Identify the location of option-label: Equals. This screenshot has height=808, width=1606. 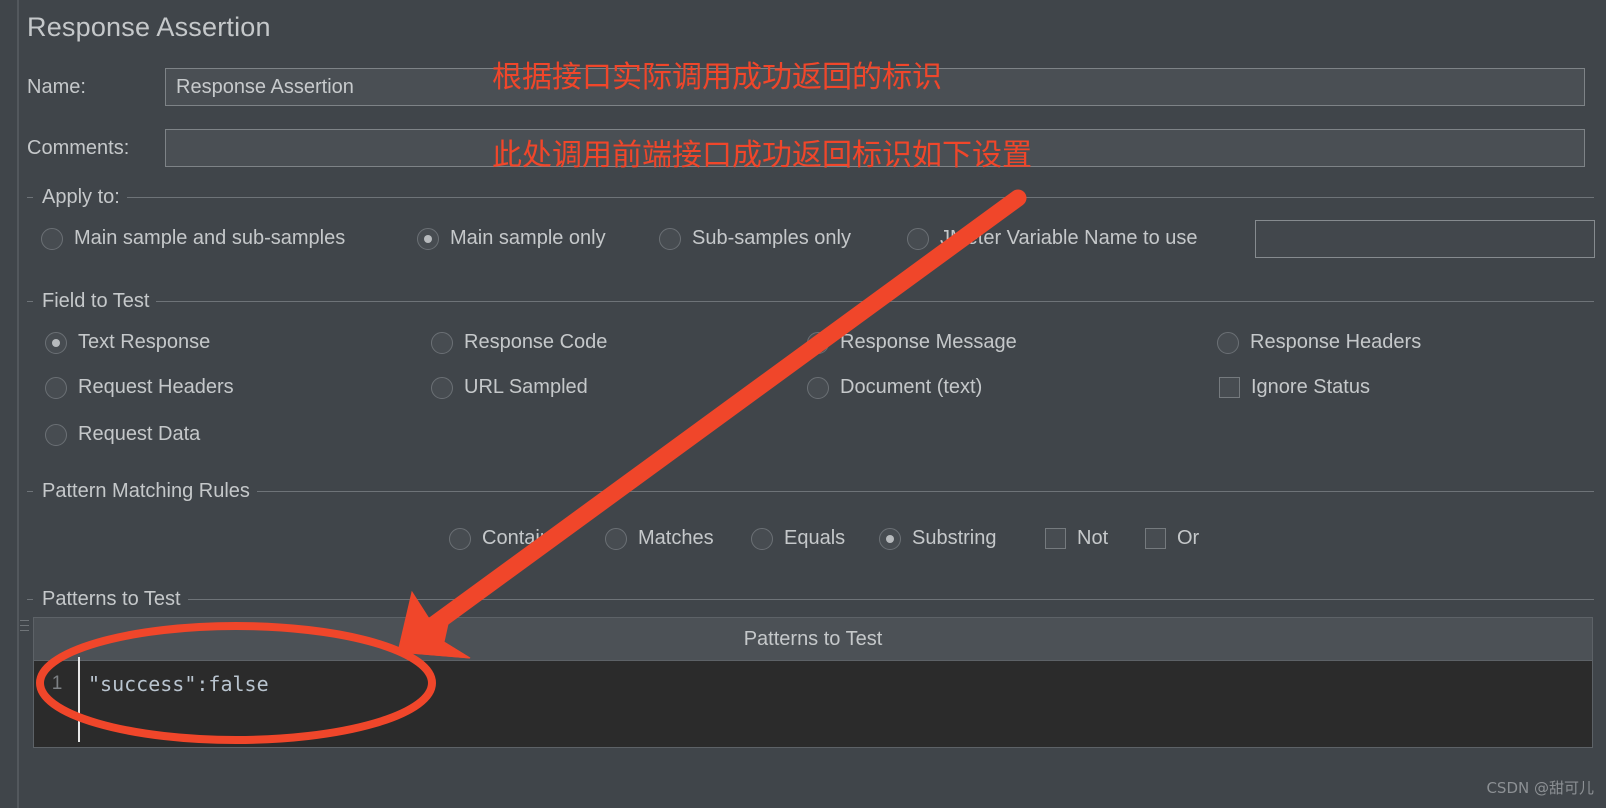
(815, 538).